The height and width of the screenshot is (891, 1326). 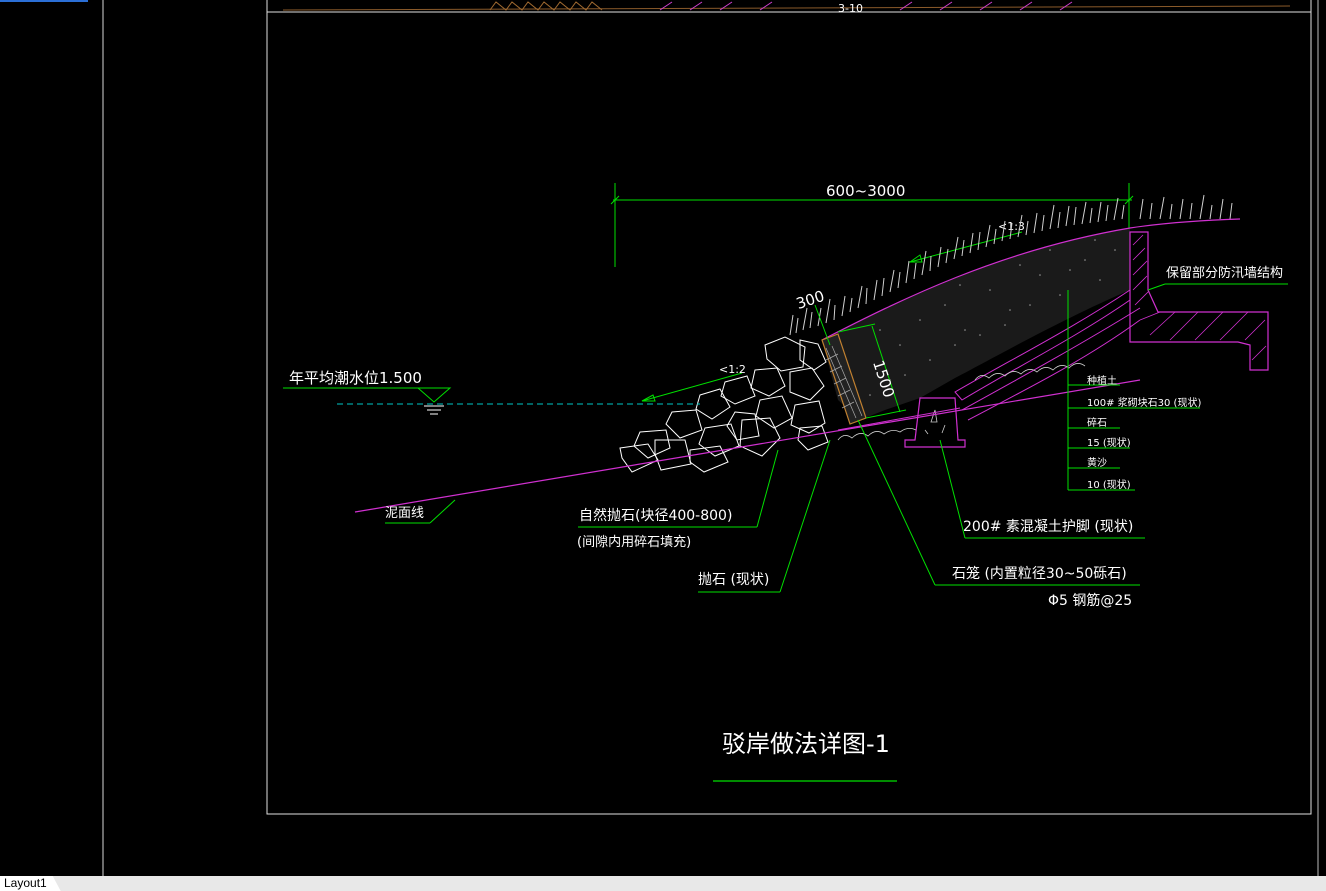 I want to click on svg-text: 300, so click(x=810, y=300).